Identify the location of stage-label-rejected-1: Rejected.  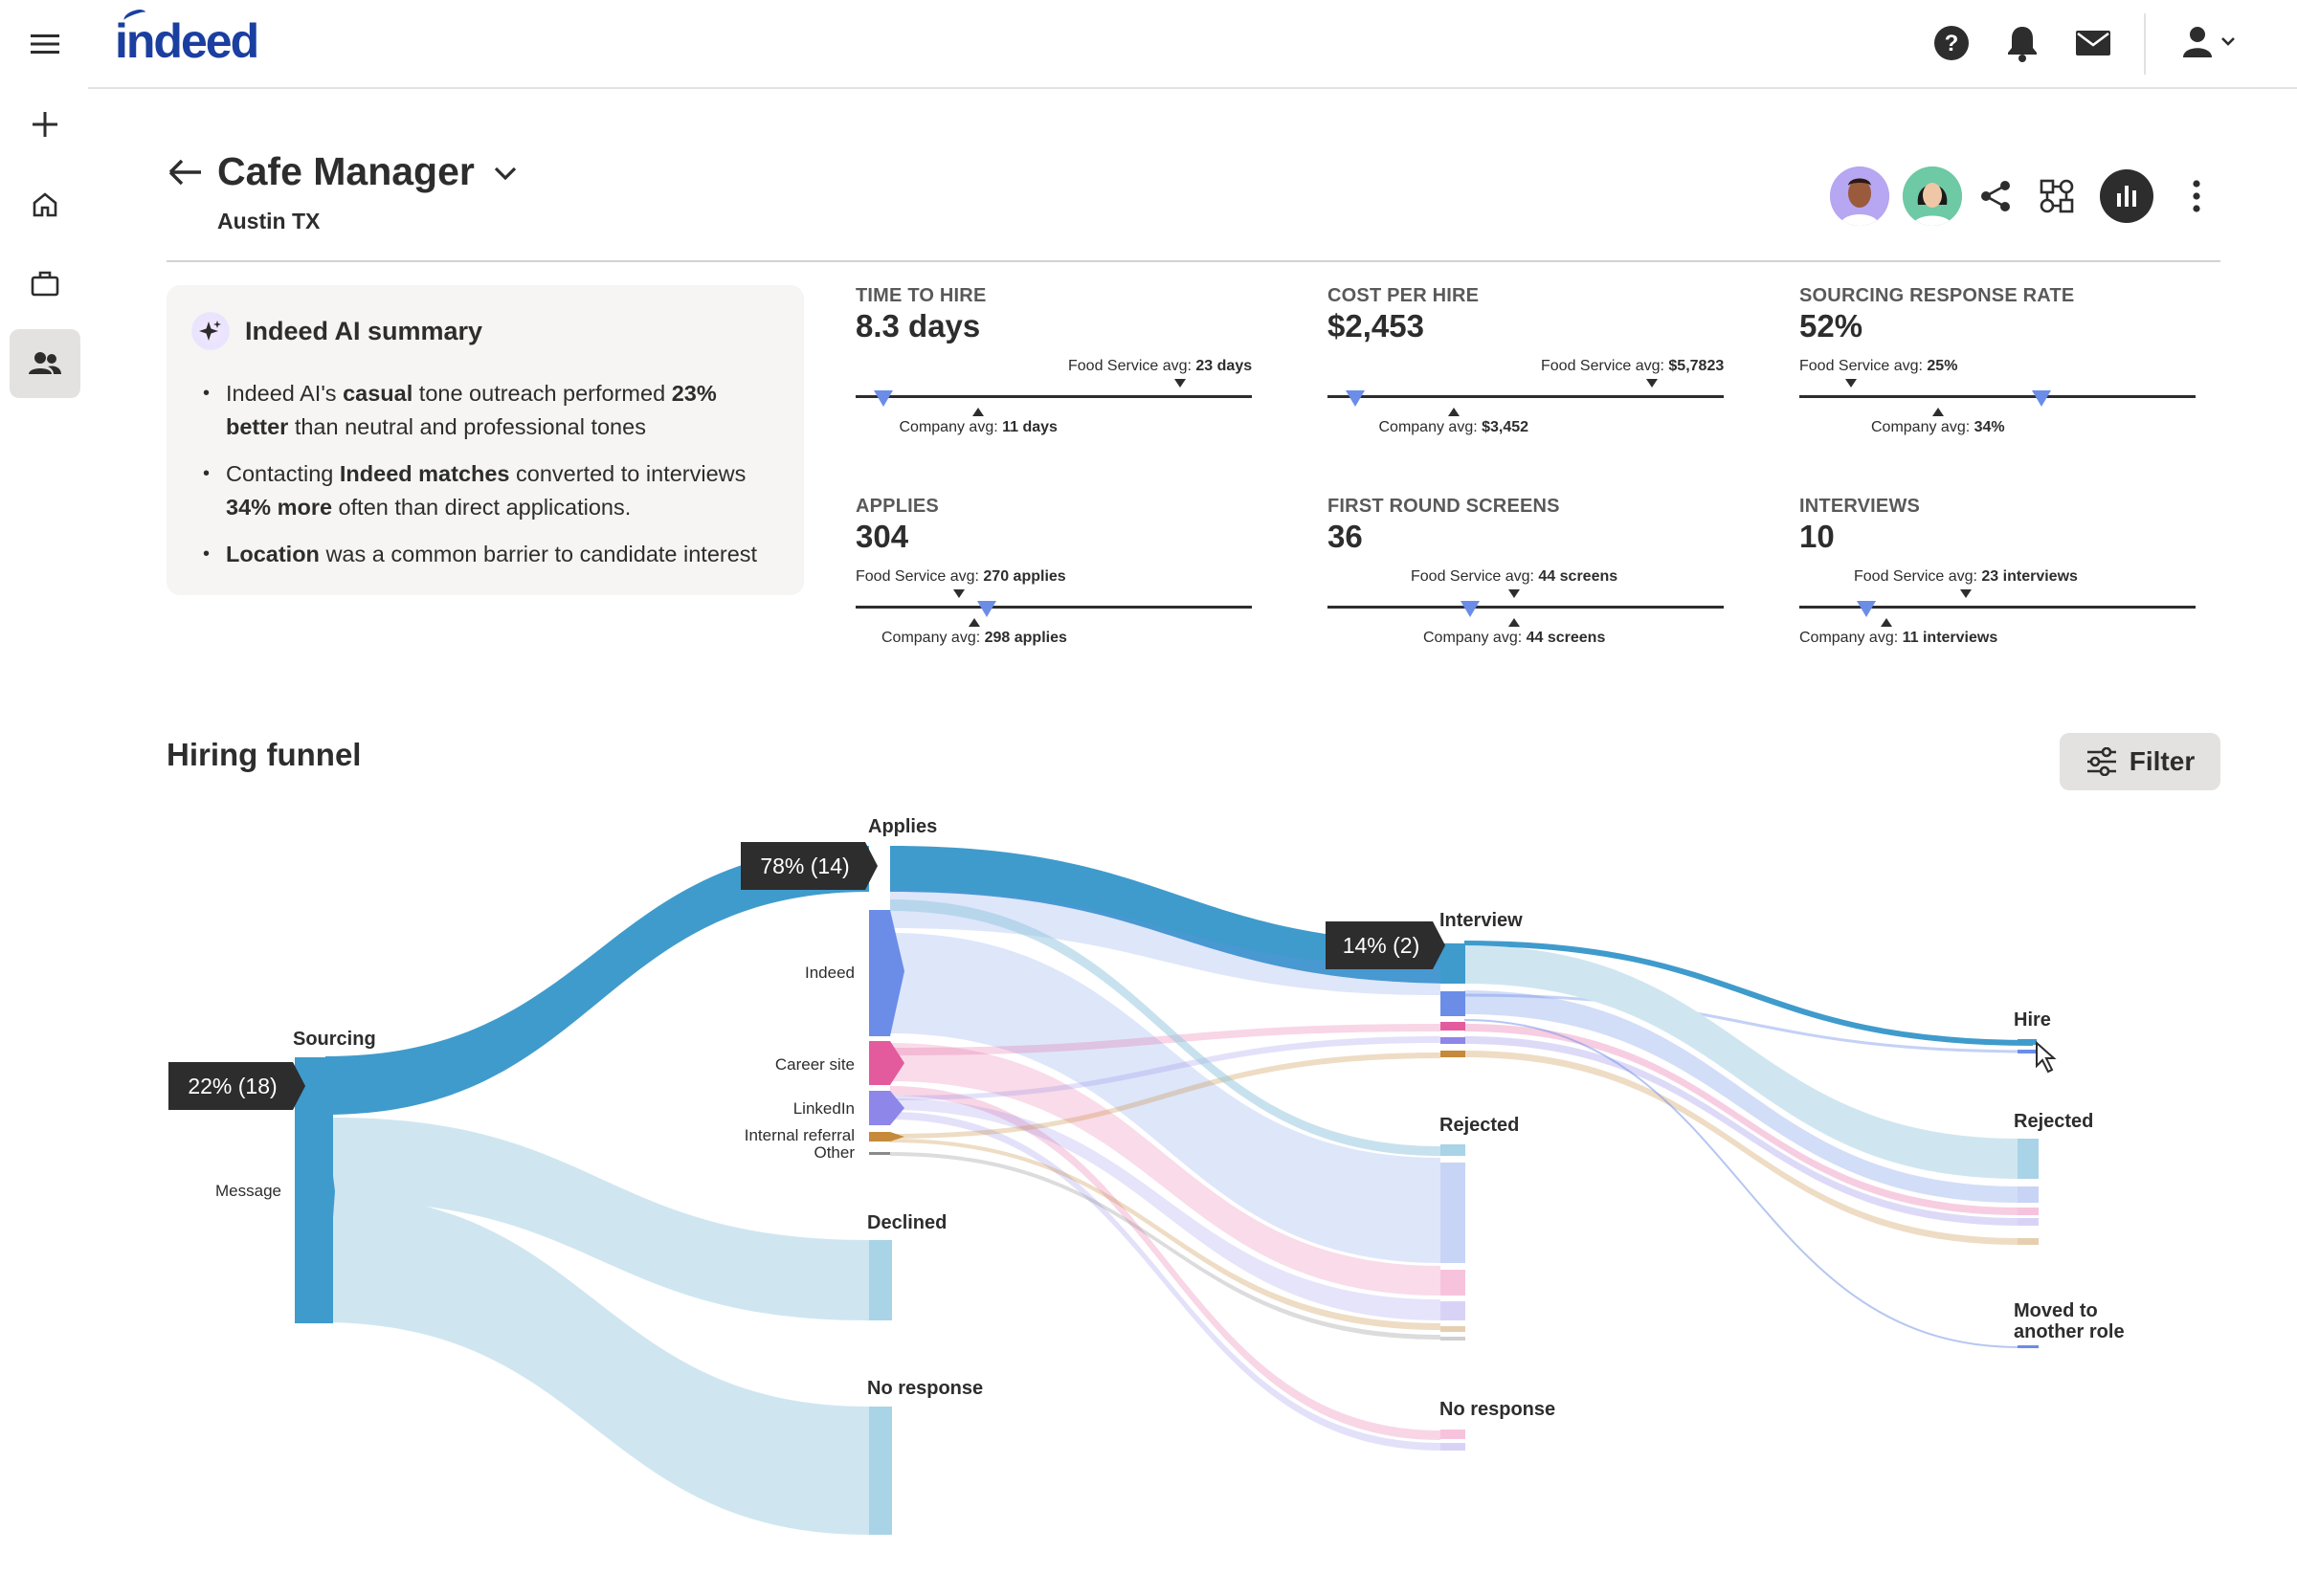
(1479, 1126).